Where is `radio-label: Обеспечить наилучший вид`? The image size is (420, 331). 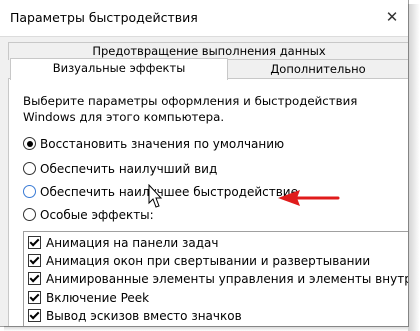 radio-label: Обеспечить наилучший вид is located at coordinates (129, 169).